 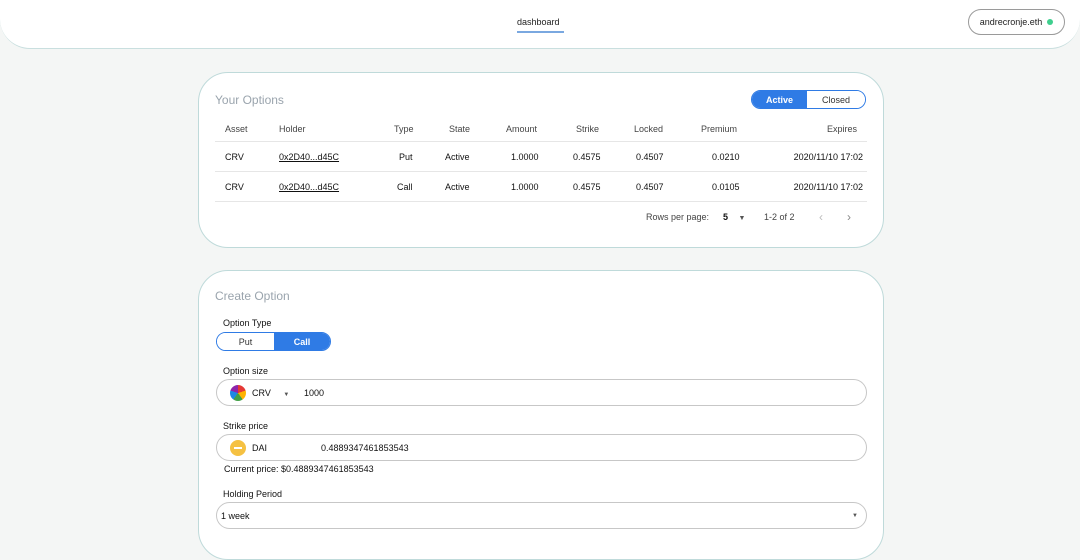 I want to click on dai-token-icon, so click(x=238, y=448).